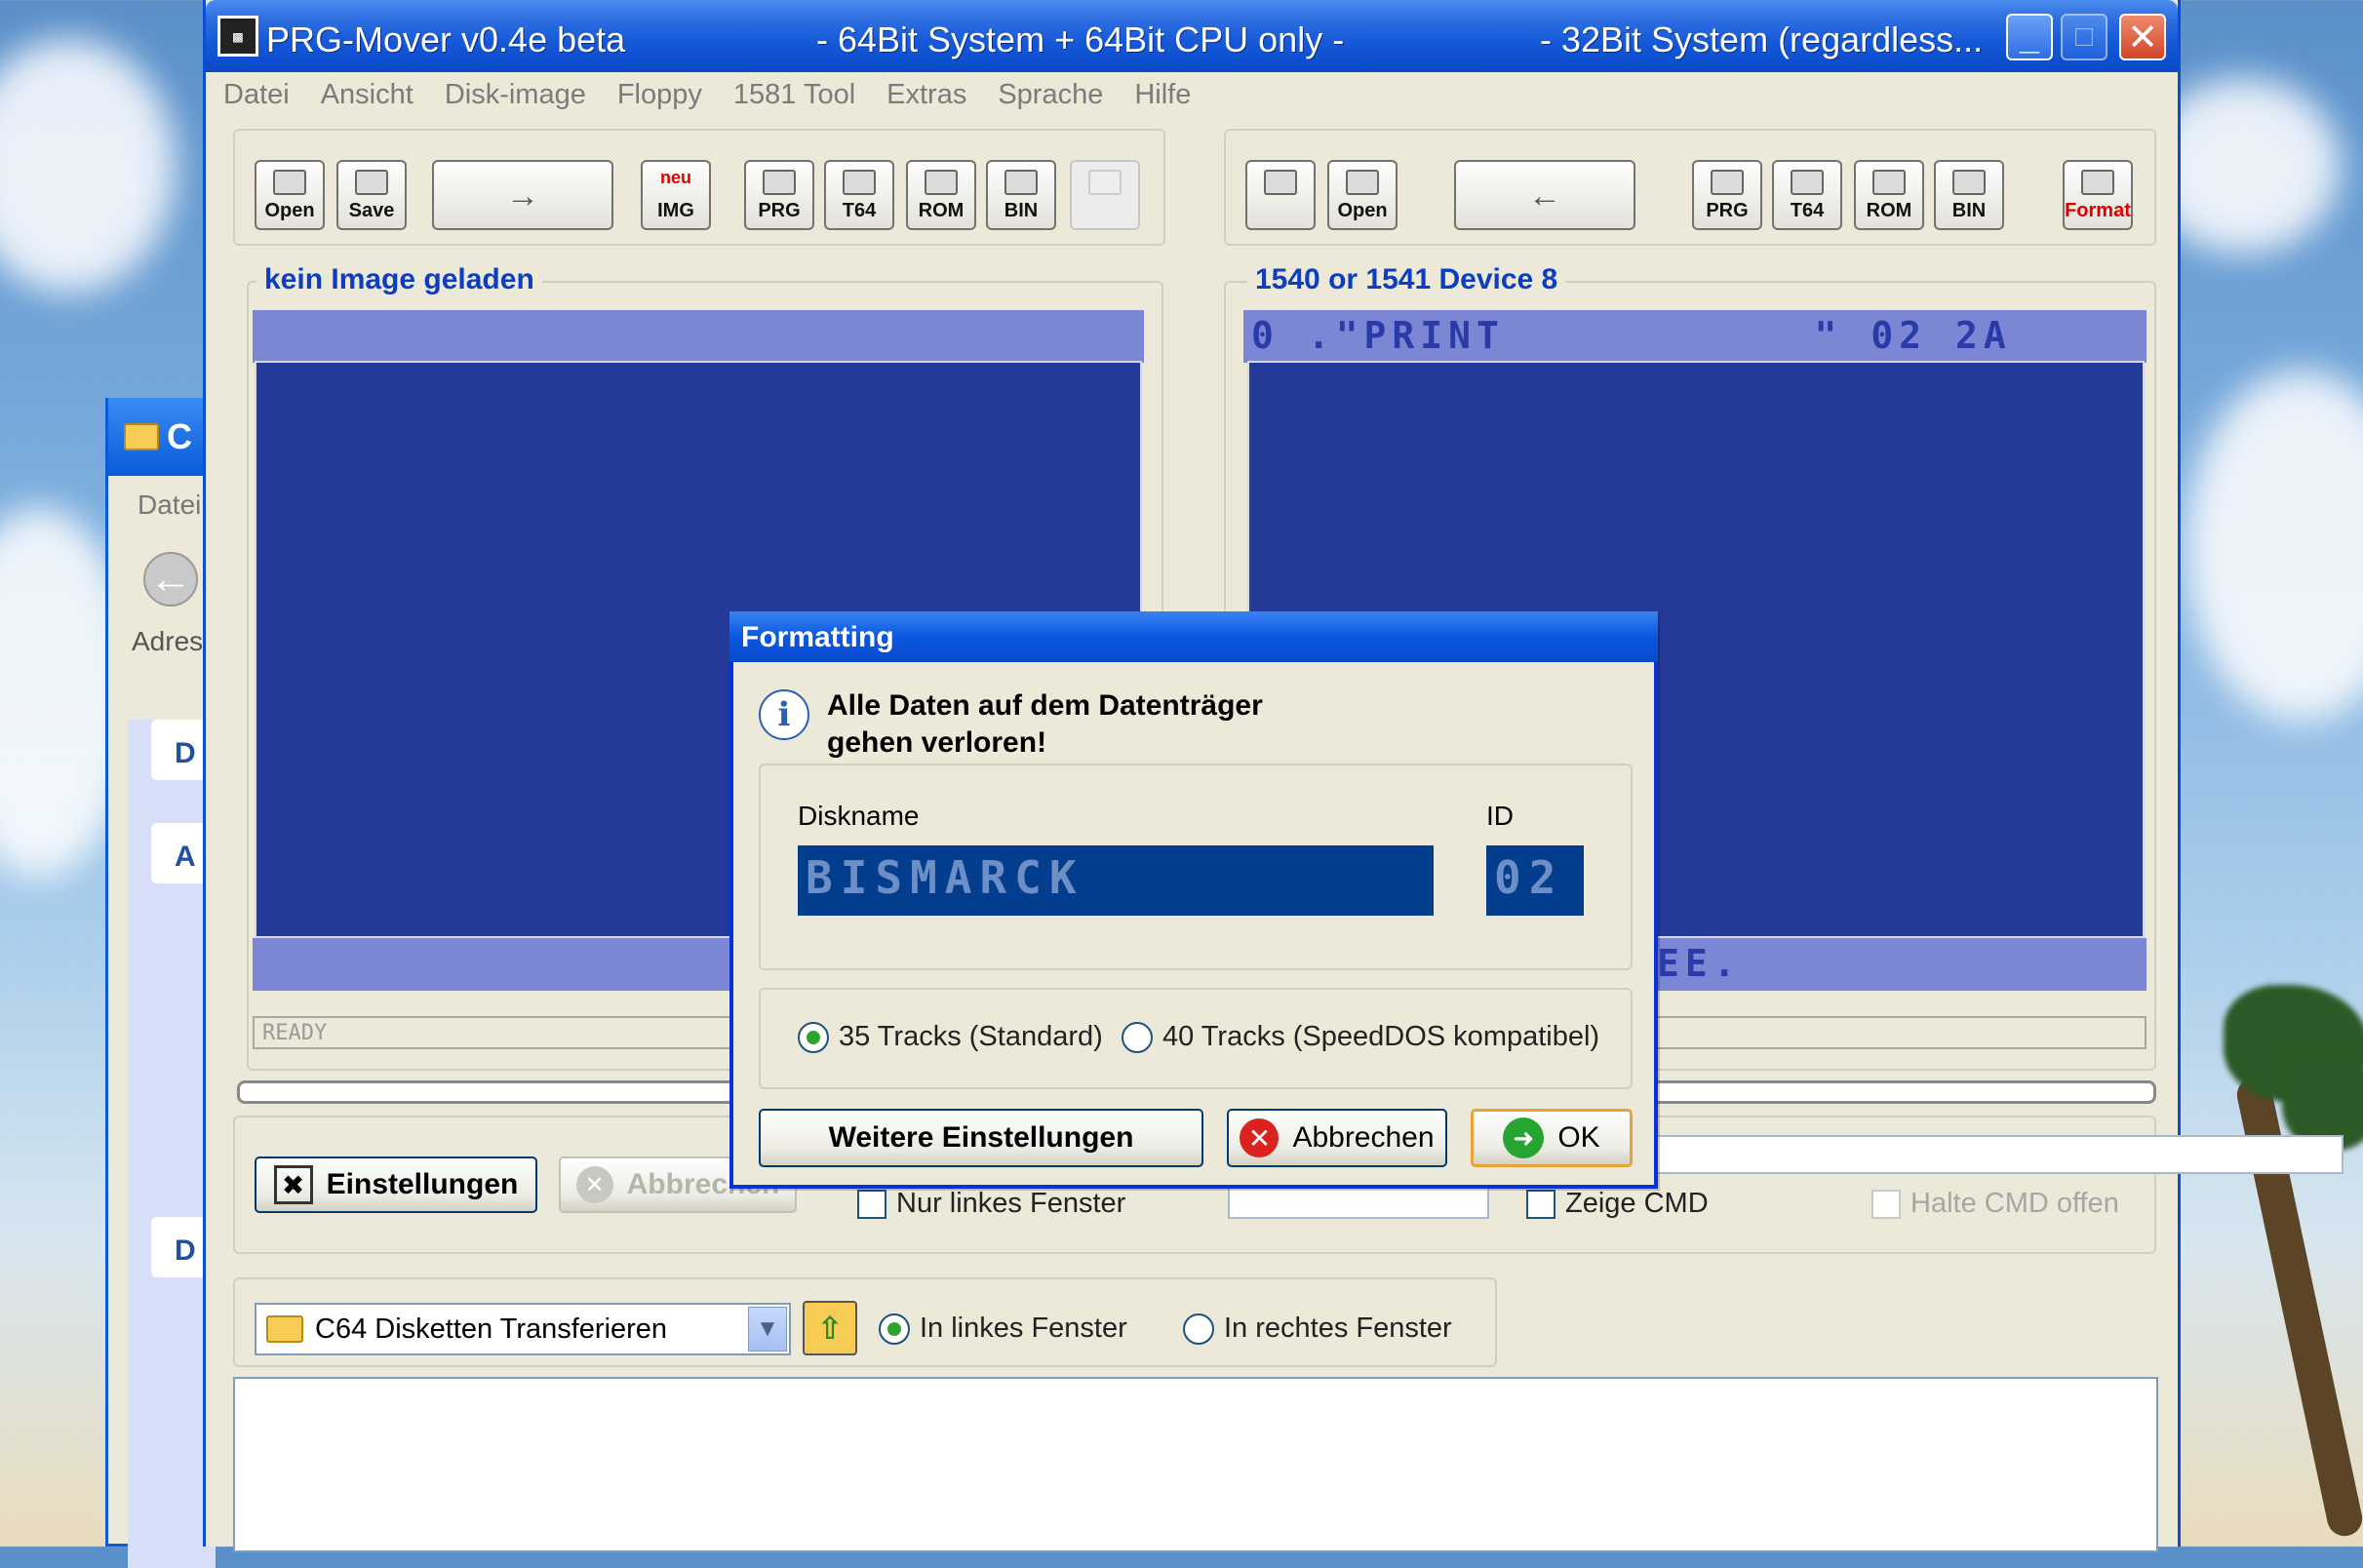  What do you see at coordinates (895, 1329) in the screenshot?
I see `radio-left-dot` at bounding box center [895, 1329].